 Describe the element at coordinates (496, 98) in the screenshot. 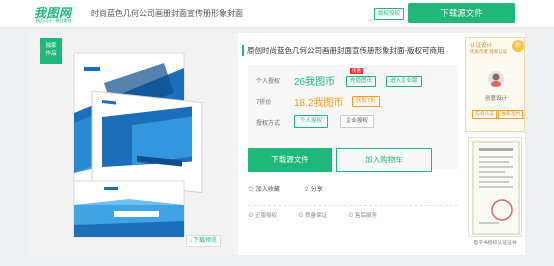

I see `designer-name: 创意设计` at that location.